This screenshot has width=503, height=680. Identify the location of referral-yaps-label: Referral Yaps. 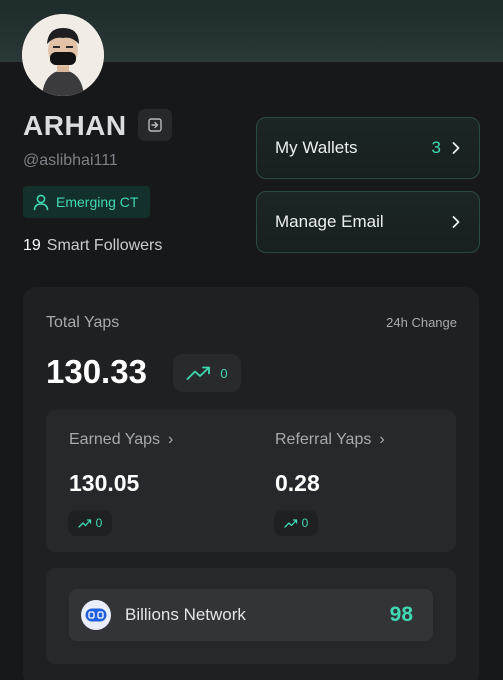
(323, 439).